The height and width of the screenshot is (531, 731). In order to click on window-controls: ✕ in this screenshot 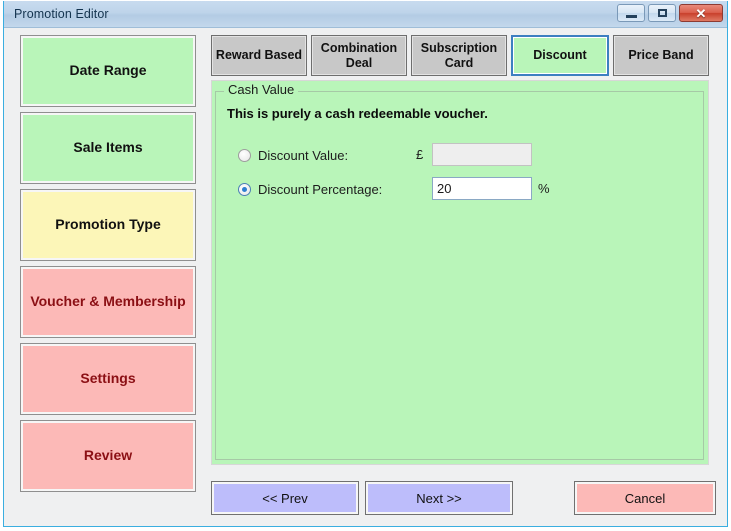, I will do `click(670, 13)`.